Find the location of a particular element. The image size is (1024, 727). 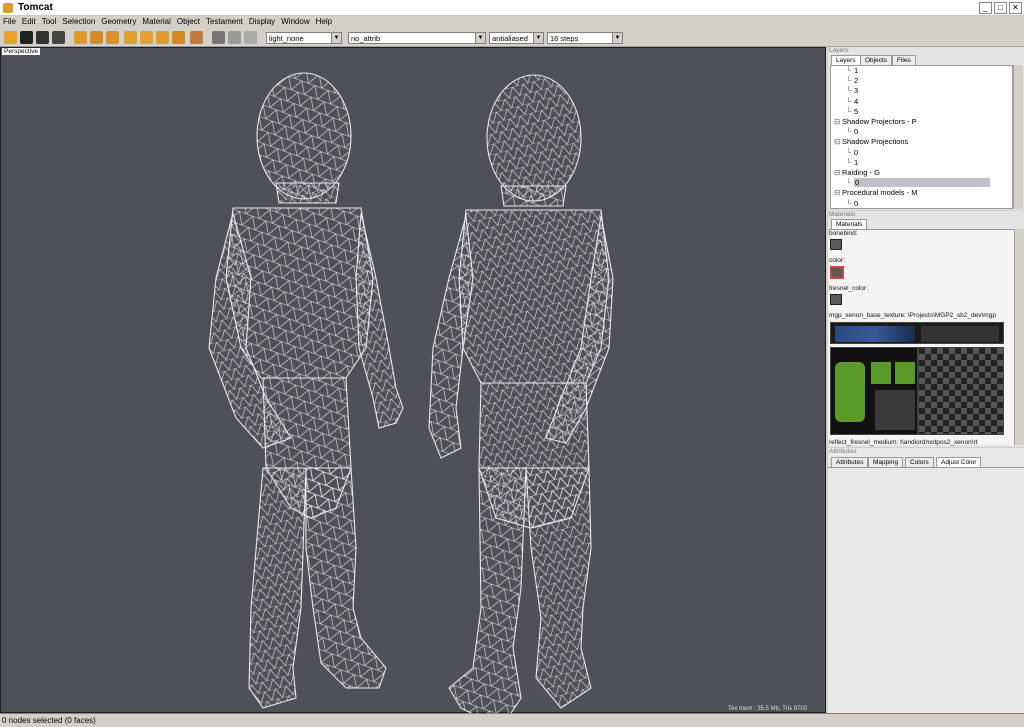

layer-item-label: Raiding - G is located at coordinates (861, 172).